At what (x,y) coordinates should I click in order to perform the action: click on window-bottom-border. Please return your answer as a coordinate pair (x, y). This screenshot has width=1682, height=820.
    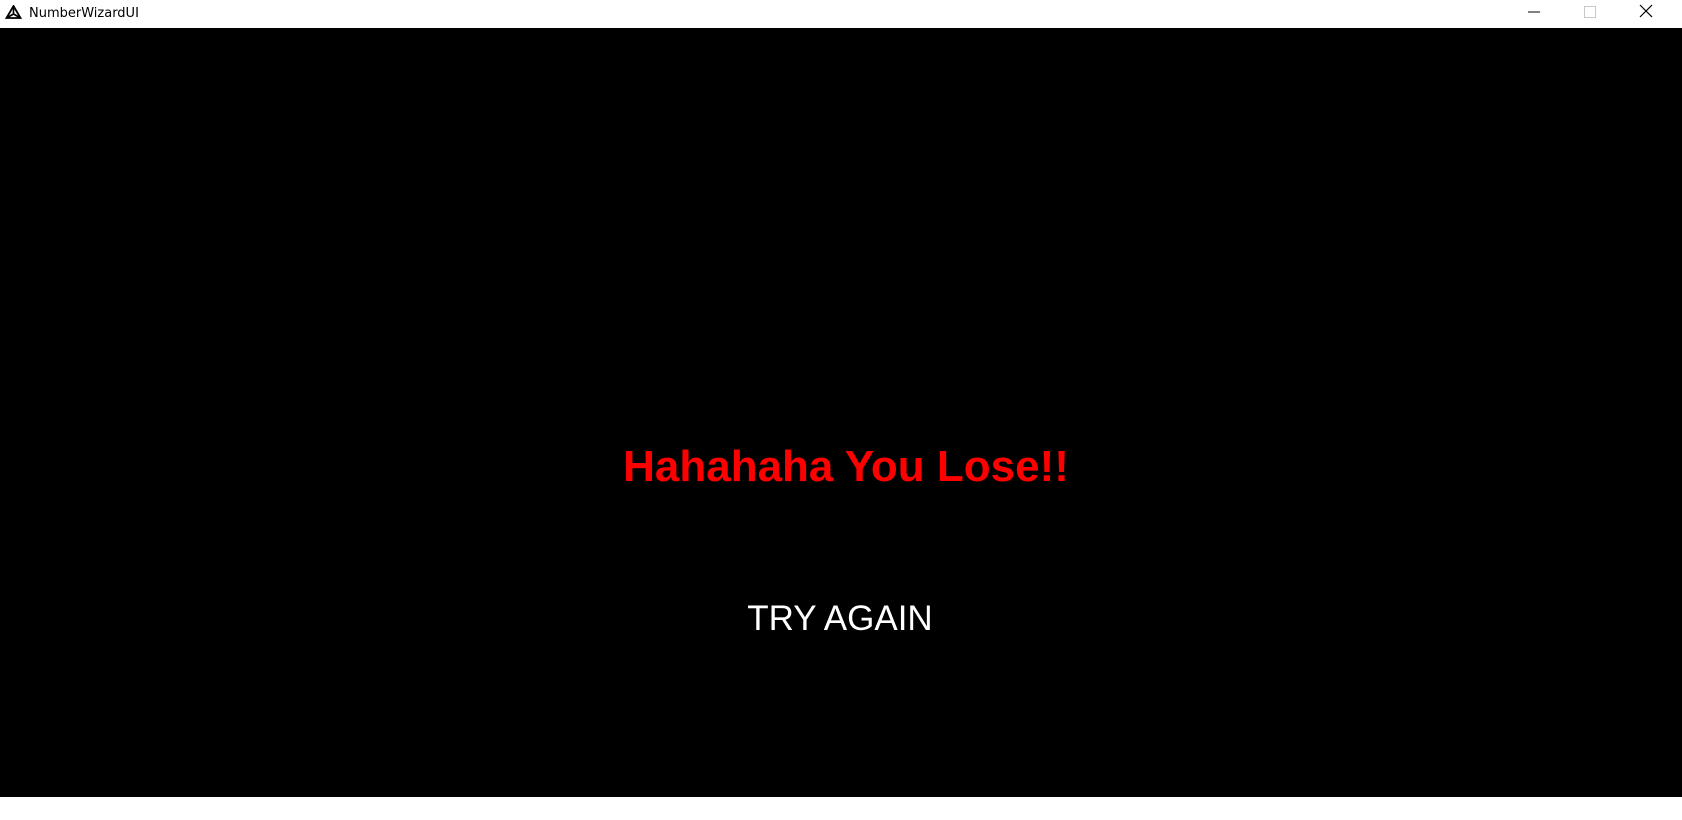
    Looking at the image, I should click on (841, 808).